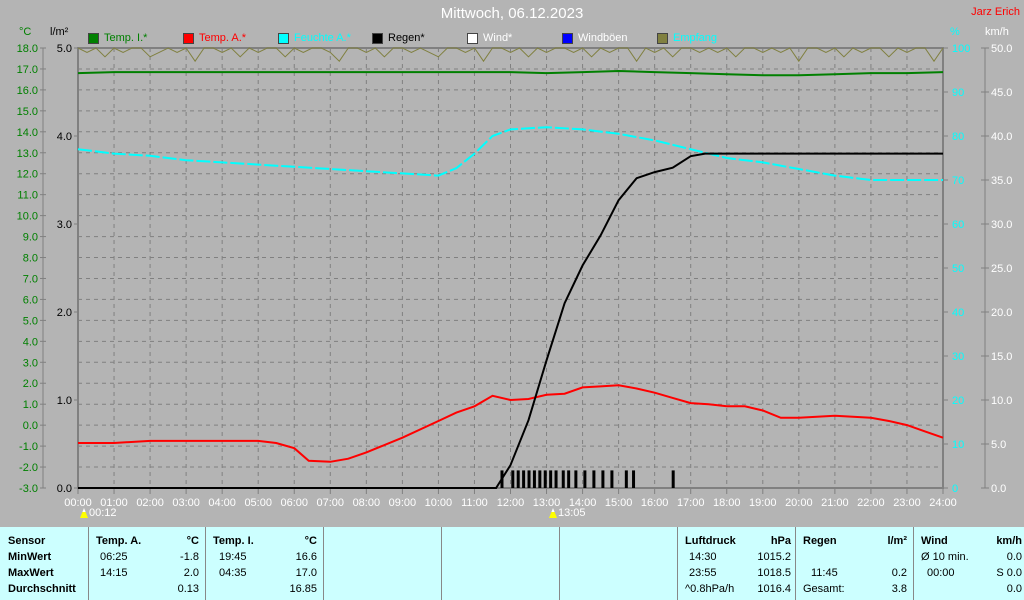  I want to click on rain-header: Regen, so click(820, 541).